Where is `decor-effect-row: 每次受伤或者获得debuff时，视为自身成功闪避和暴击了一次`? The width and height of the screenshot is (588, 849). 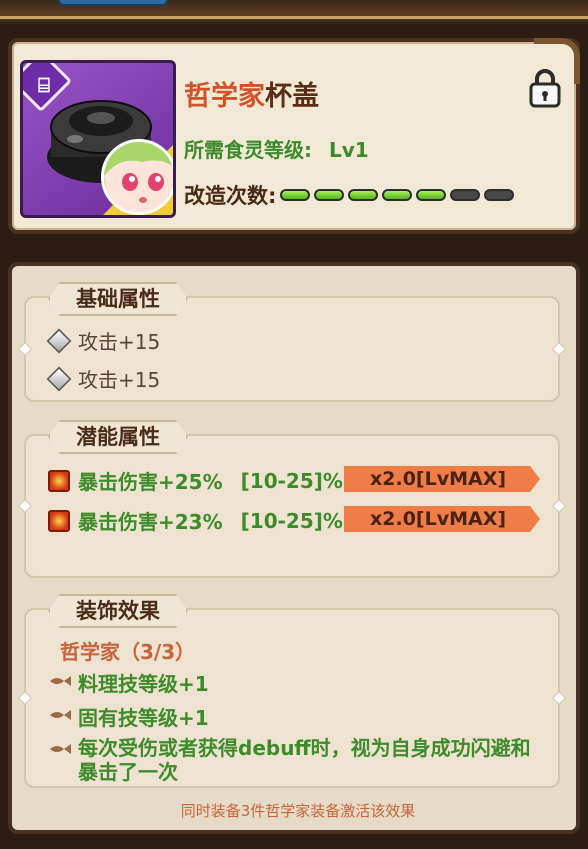
decor-effect-row: 每次受伤或者获得debuff时，视为自身成功闪避和暴击了一次 is located at coordinates (293, 760).